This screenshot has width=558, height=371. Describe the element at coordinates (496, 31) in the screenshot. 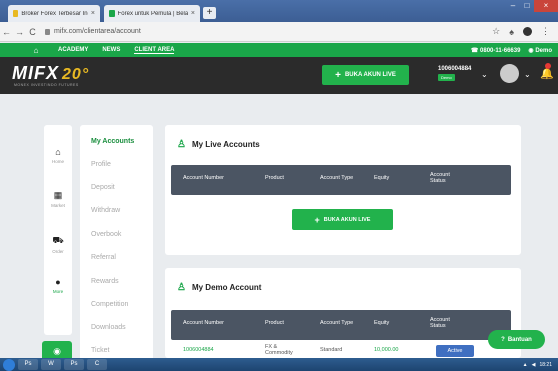

I see `star-icon: ☆` at that location.